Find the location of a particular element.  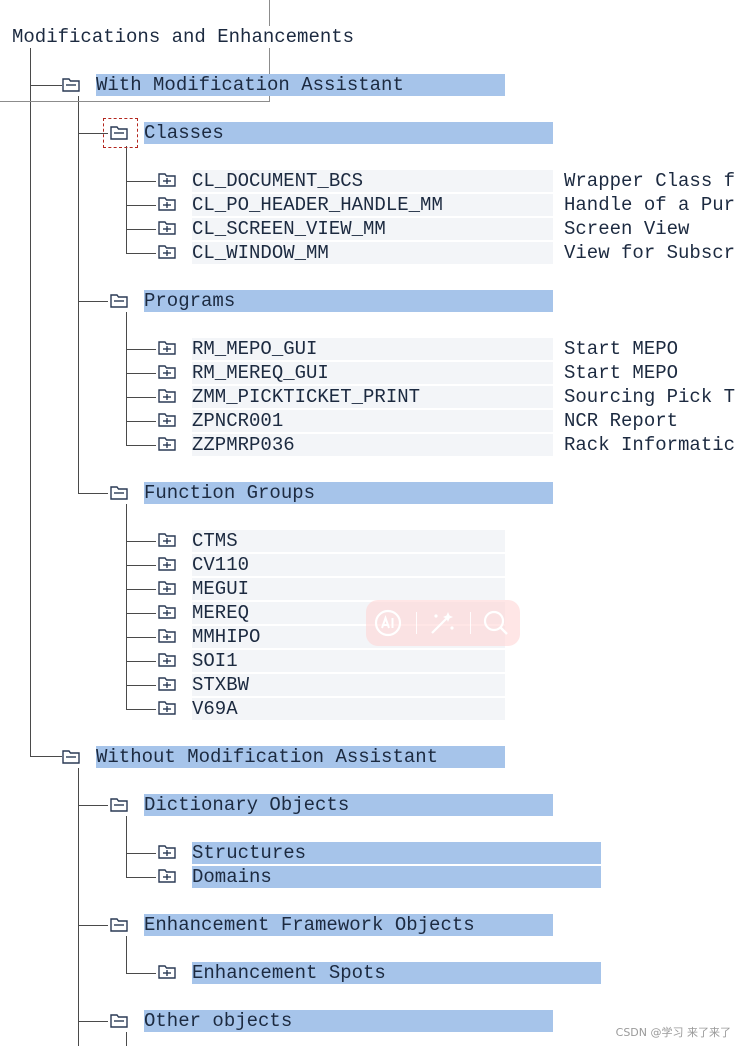

root-node-label: Modifications and Enhancements is located at coordinates (216, 37).